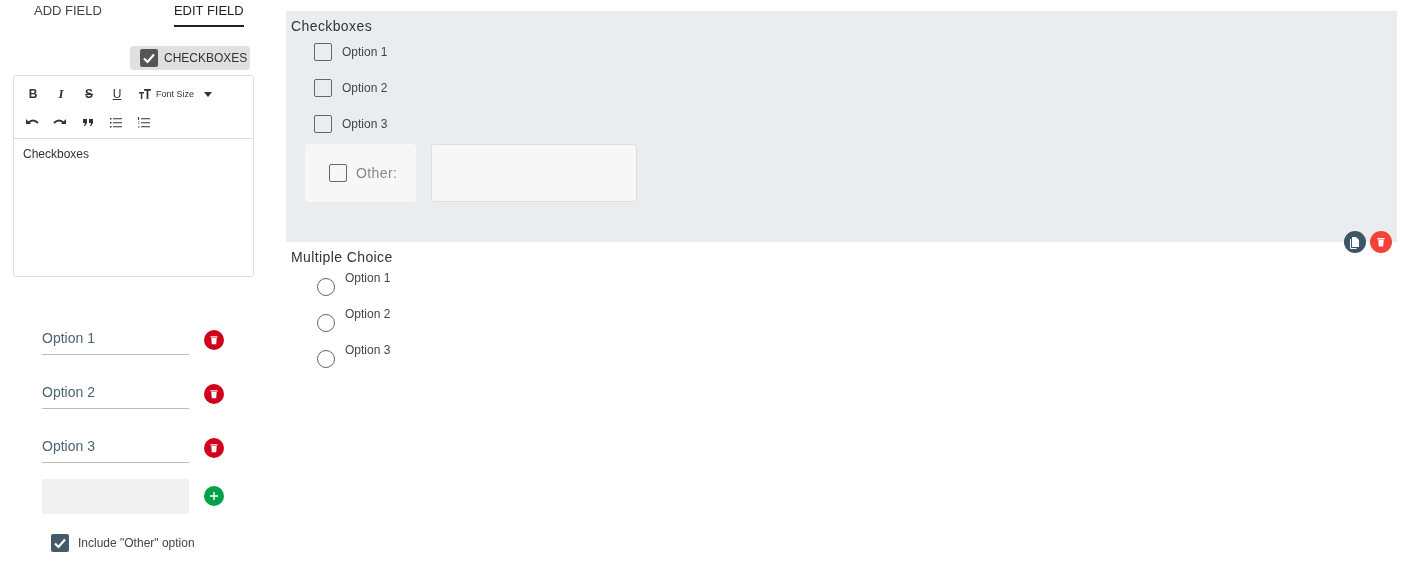 The height and width of the screenshot is (587, 1416). I want to click on font-size-dropdown: Font Size, so click(175, 94).